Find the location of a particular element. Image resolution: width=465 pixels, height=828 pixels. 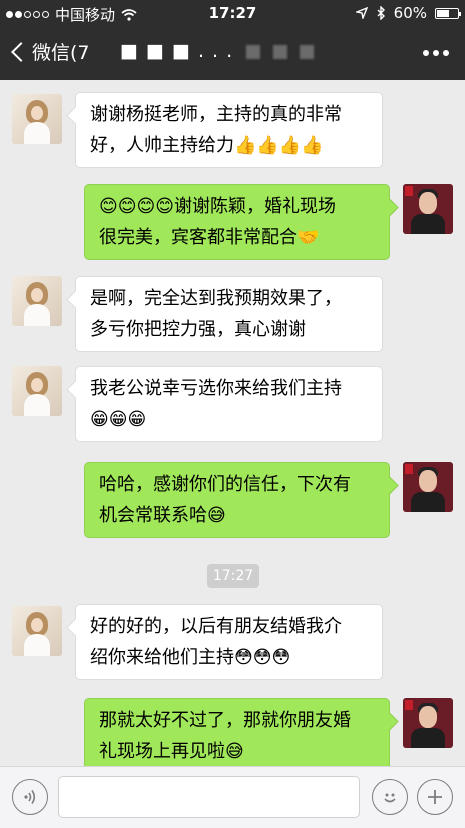

nav-bar: 微信(7 ■ ■ ■ . . . is located at coordinates (232, 53).